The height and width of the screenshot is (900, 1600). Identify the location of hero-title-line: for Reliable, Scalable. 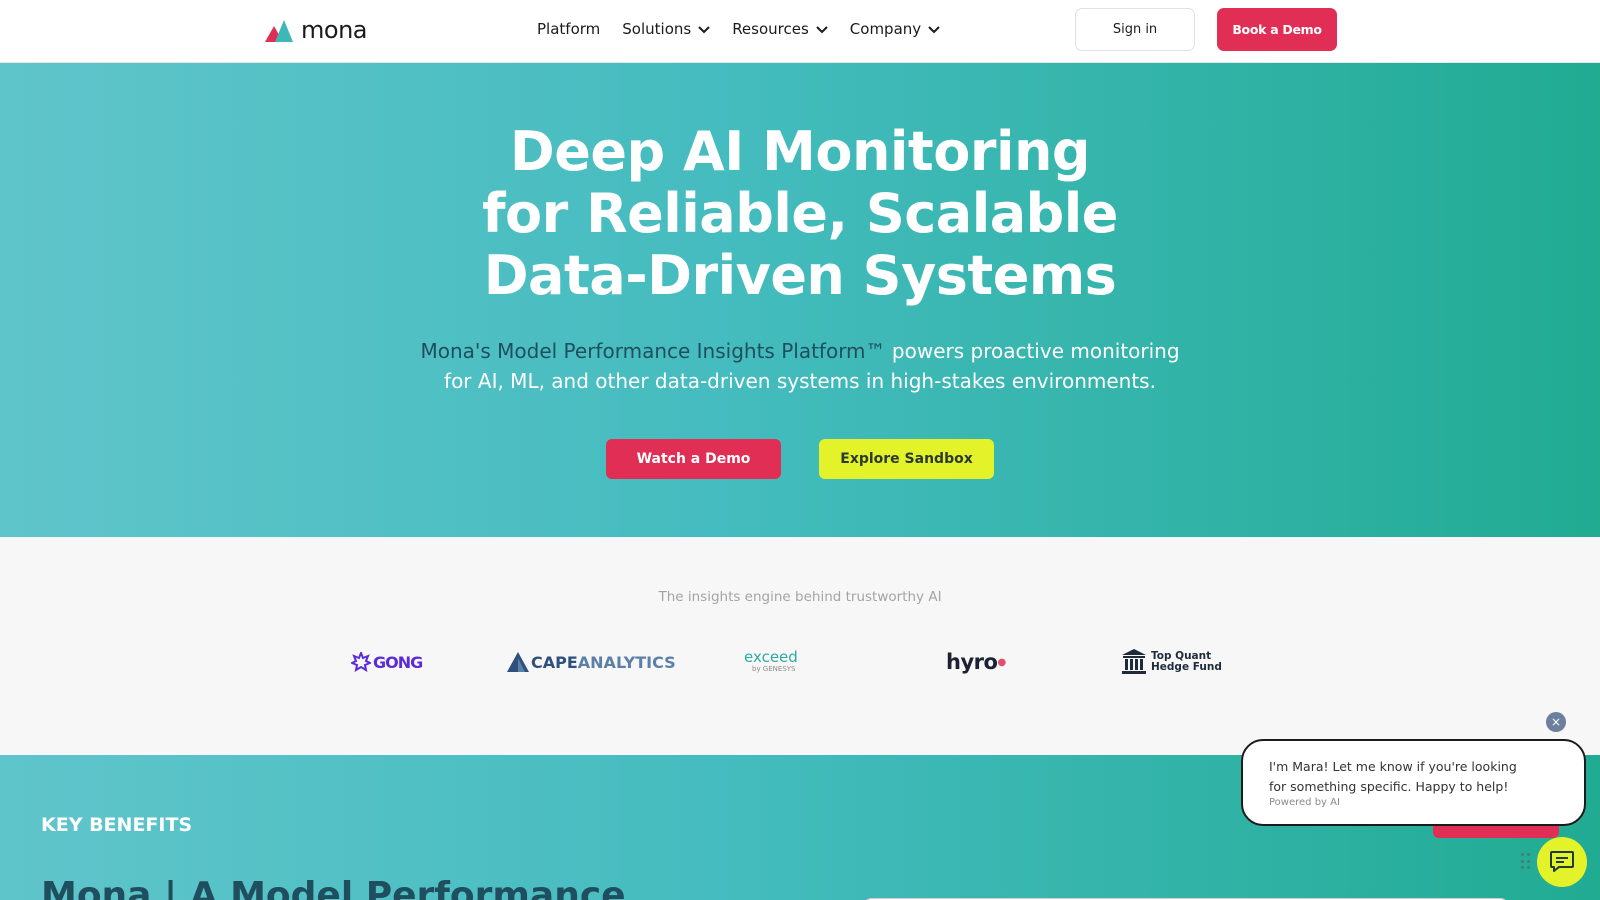
(800, 213).